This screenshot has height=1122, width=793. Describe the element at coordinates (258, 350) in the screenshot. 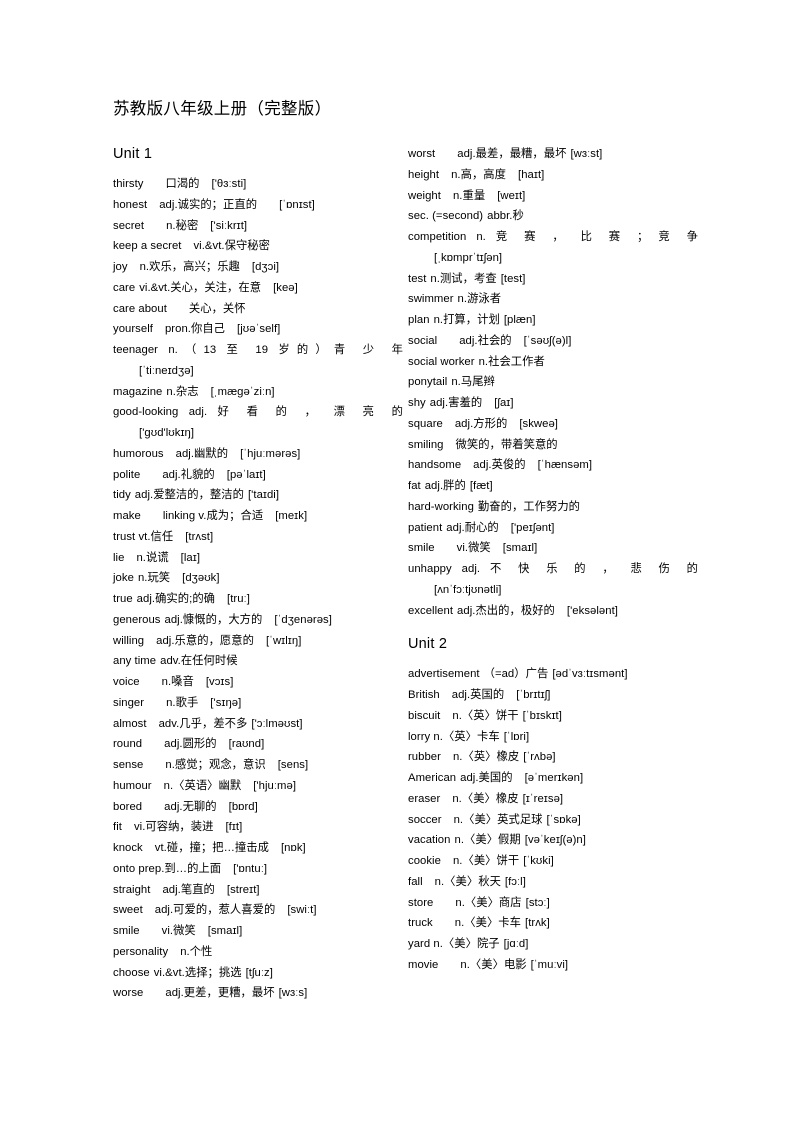

I see `entry-text: teenager n.（13 至 19 岁的）青 少 年` at that location.